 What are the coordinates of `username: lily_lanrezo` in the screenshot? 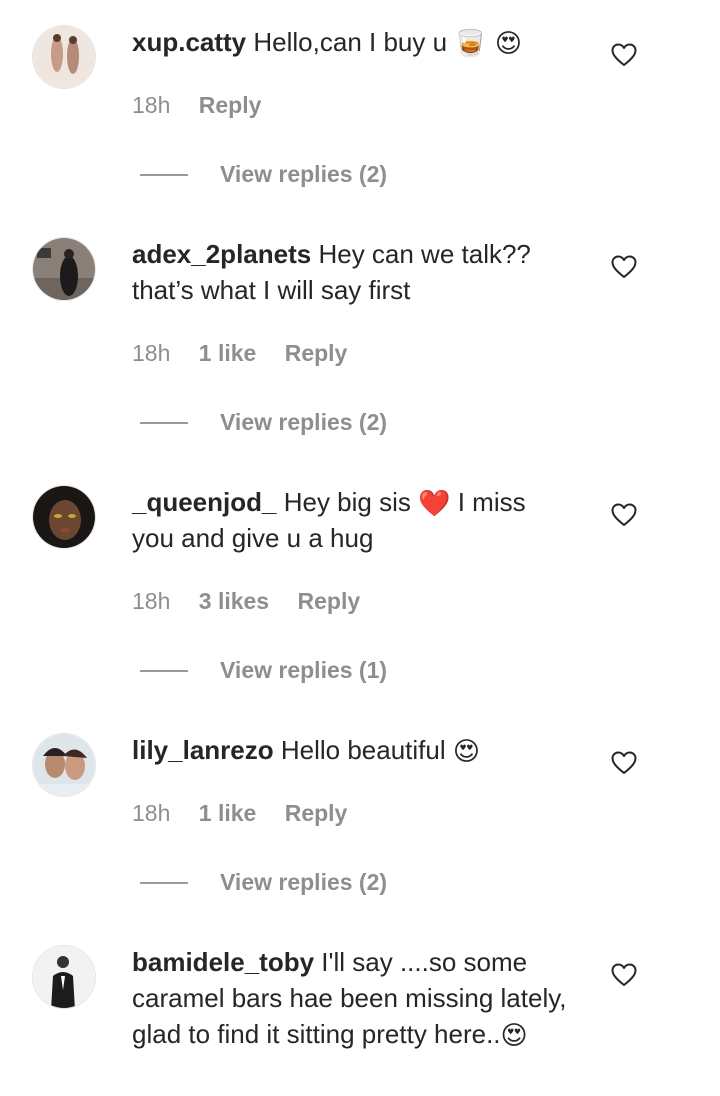 It's located at (203, 750).